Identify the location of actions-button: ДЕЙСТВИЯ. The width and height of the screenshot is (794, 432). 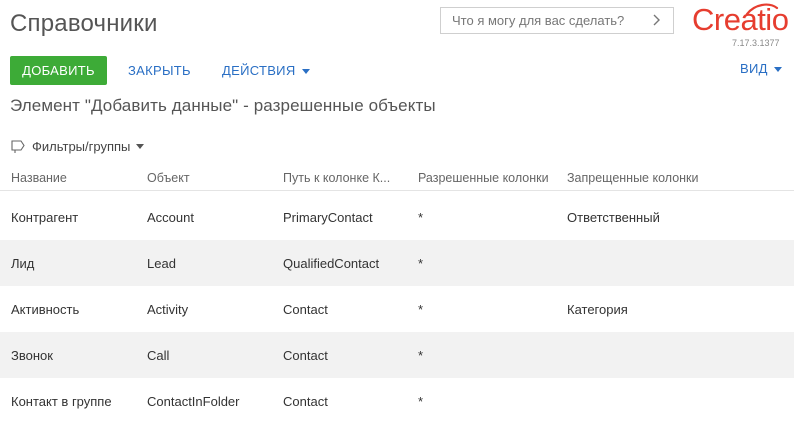
(266, 70).